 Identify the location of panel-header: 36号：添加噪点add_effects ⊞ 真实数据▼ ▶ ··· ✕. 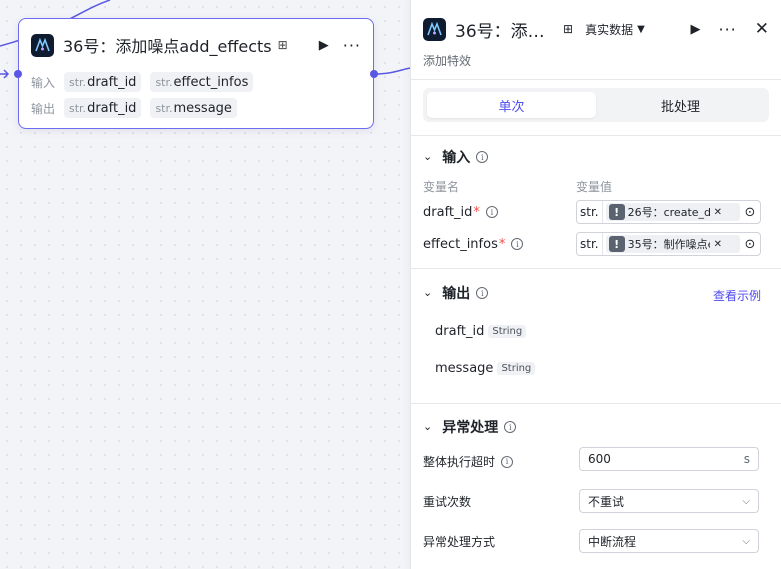
(596, 29).